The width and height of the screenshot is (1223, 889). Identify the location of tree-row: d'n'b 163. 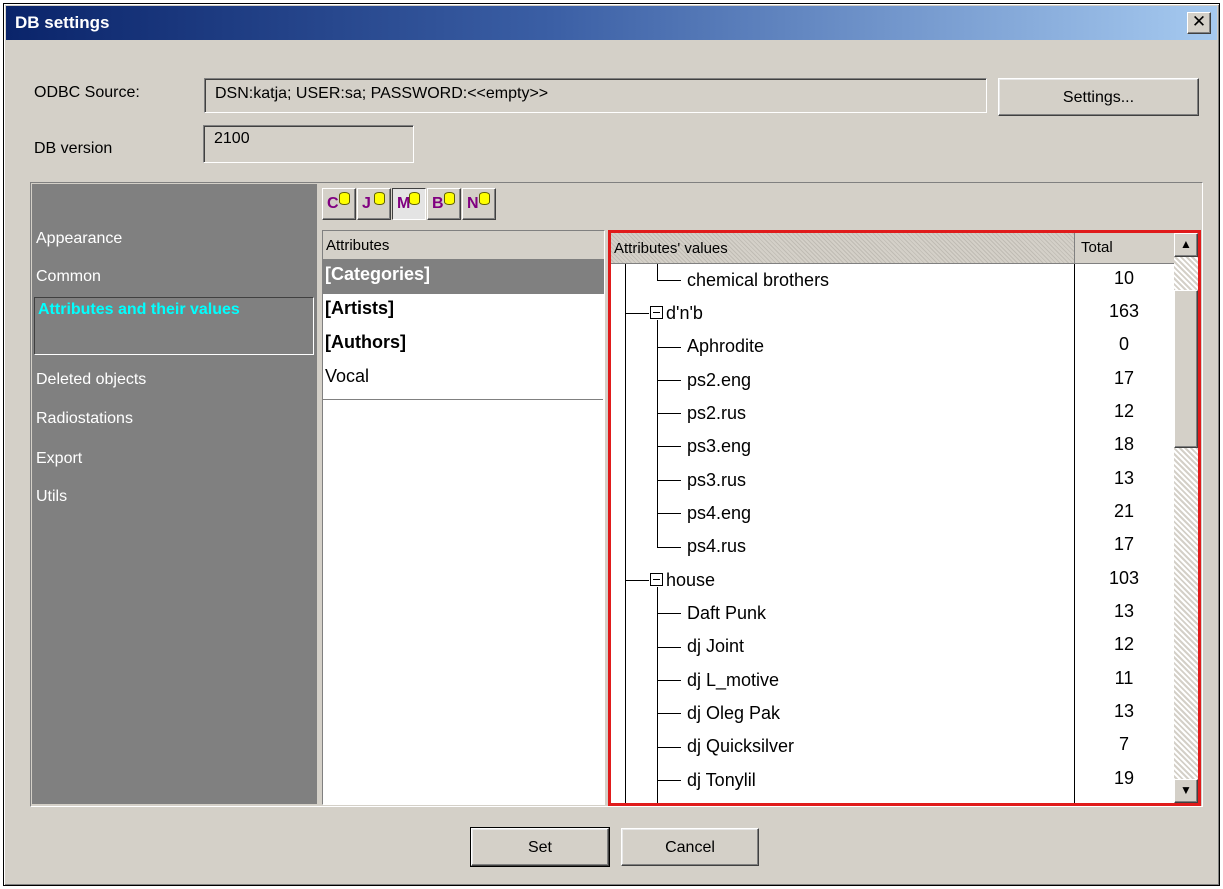
(892, 313).